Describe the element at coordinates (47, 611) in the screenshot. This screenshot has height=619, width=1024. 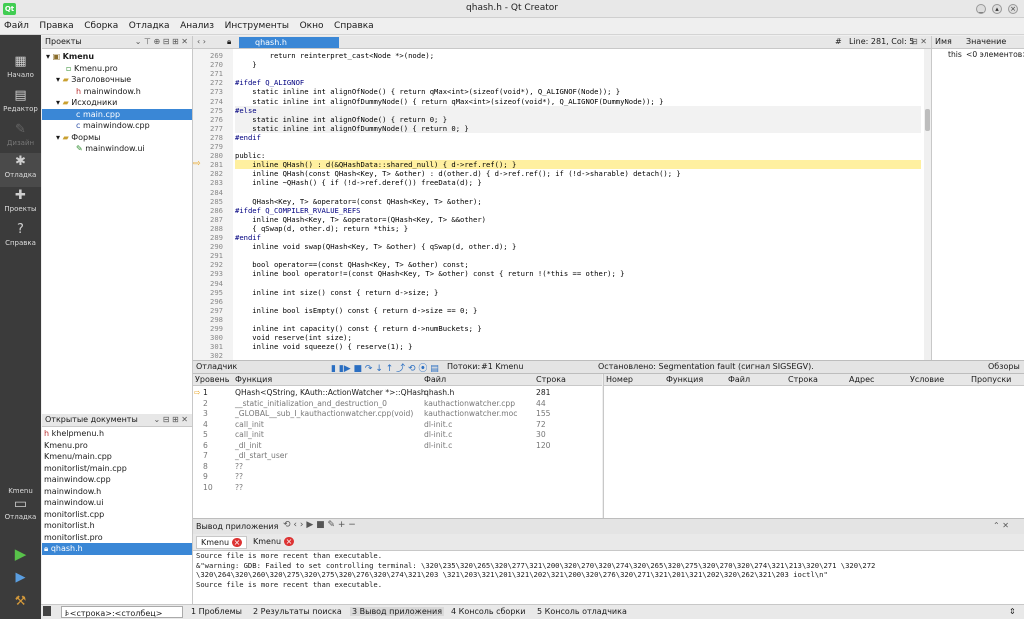
I see `sidebar-toggle-icon` at that location.